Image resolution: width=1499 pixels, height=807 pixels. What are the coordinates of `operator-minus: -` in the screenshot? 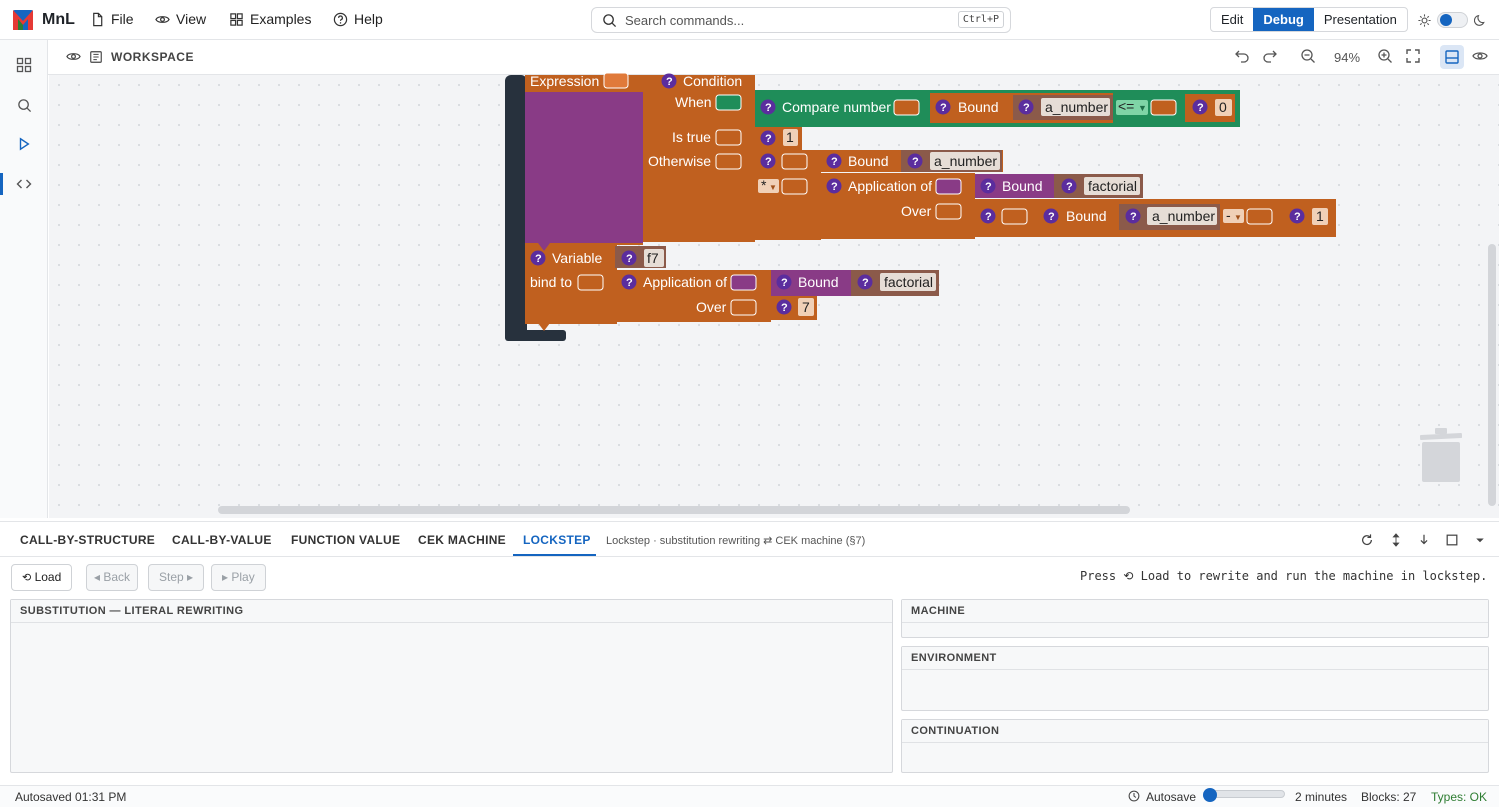 It's located at (1228, 215).